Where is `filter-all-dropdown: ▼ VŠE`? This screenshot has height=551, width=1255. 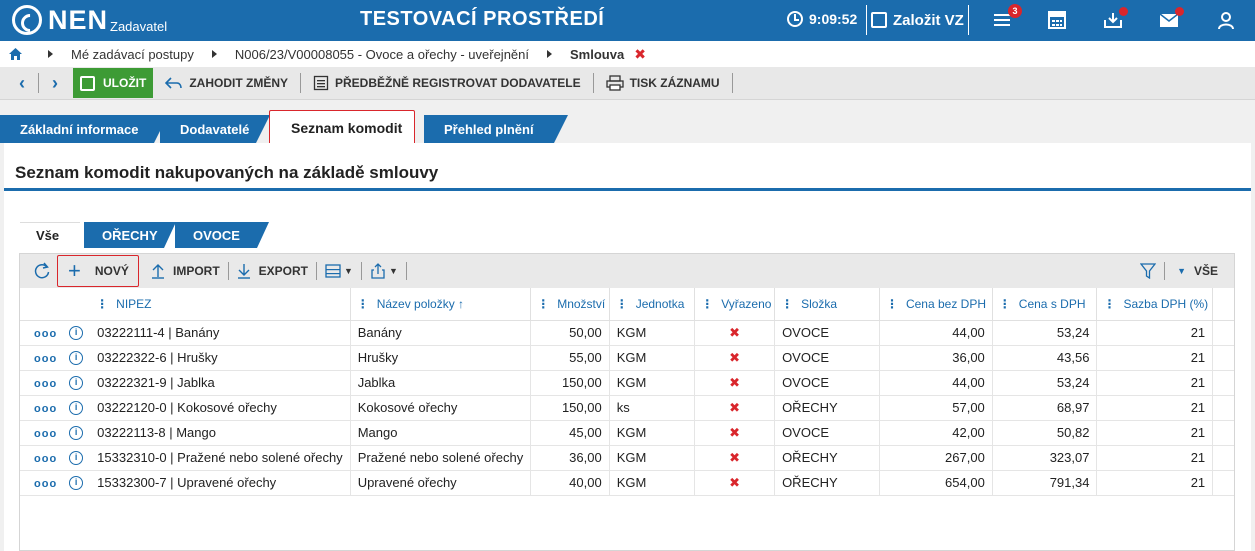
filter-all-dropdown: ▼ VŠE is located at coordinates (1195, 271).